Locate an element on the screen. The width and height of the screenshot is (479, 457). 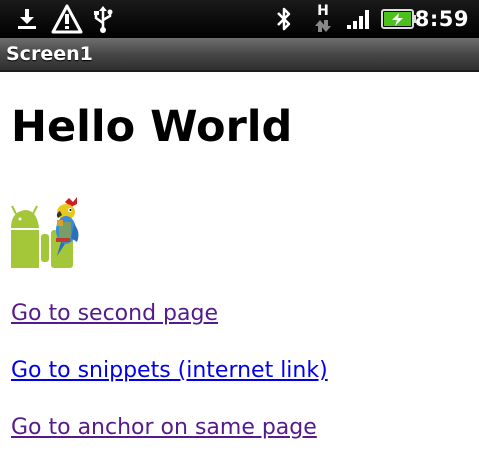
link-anchor-same-page: Go to anchor on same page is located at coordinates (164, 427).